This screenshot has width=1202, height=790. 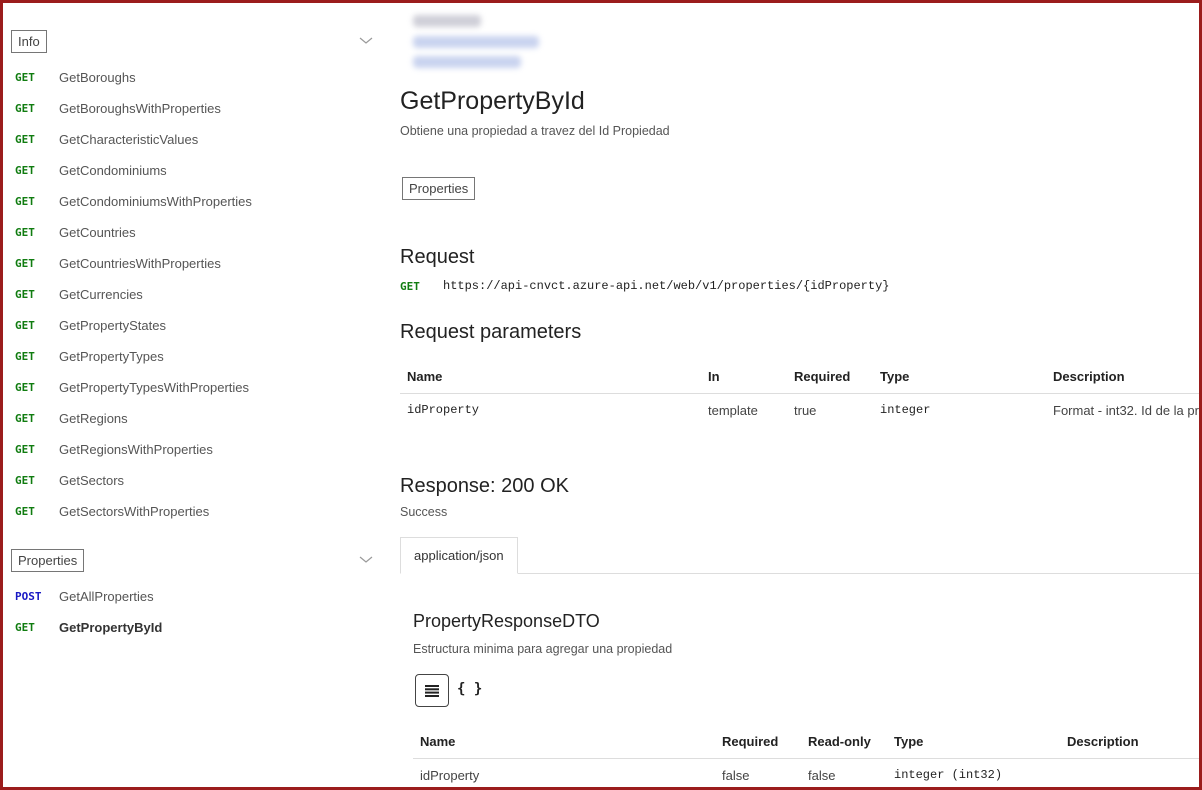 I want to click on sidebar-operation: GET GetSectorsWithProperties, so click(x=195, y=511).